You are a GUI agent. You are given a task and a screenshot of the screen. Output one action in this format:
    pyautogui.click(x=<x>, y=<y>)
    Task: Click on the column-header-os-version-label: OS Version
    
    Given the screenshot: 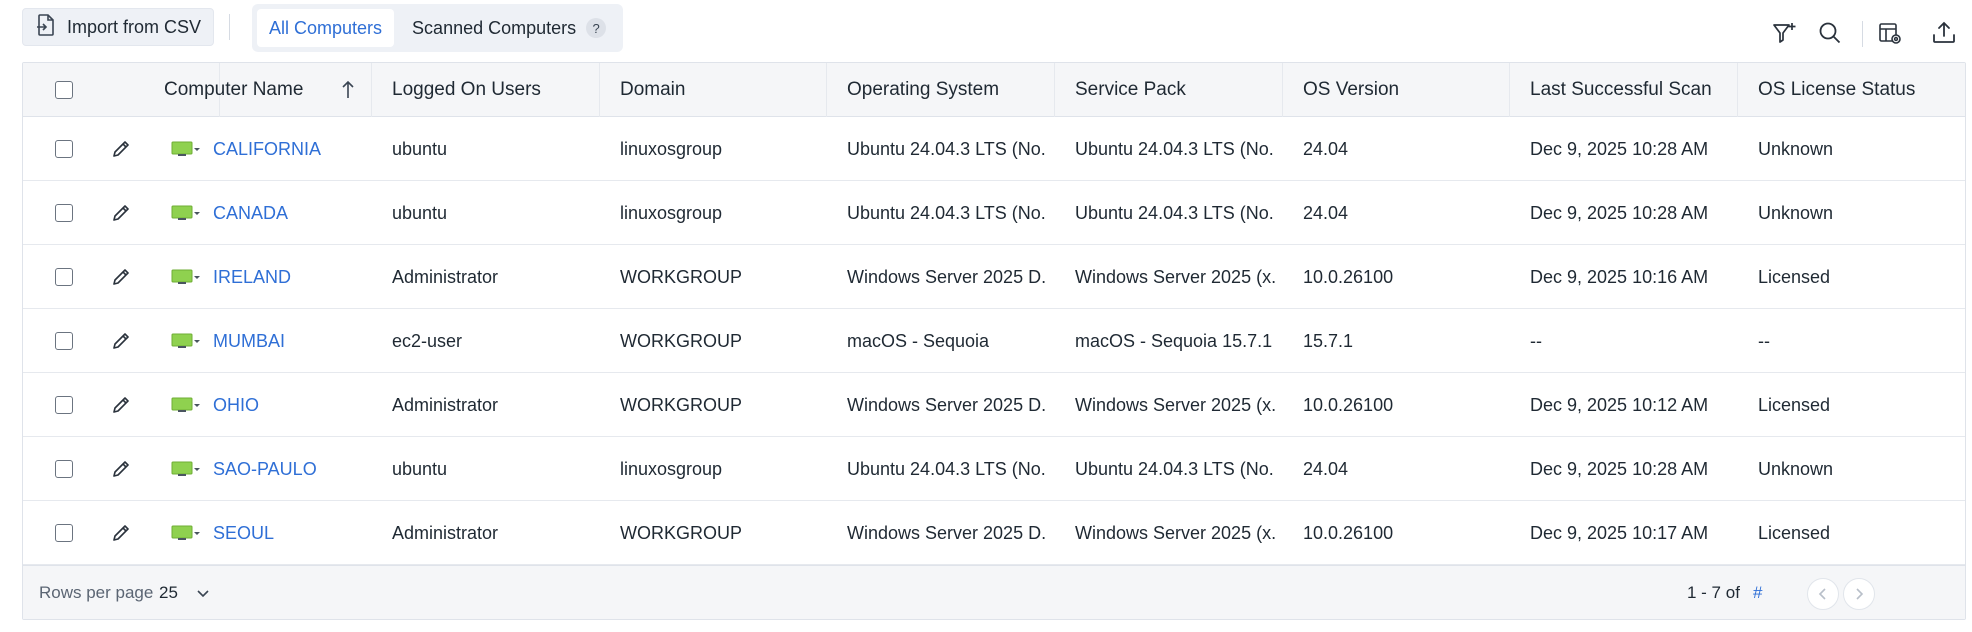 What is the action you would take?
    pyautogui.click(x=1351, y=89)
    